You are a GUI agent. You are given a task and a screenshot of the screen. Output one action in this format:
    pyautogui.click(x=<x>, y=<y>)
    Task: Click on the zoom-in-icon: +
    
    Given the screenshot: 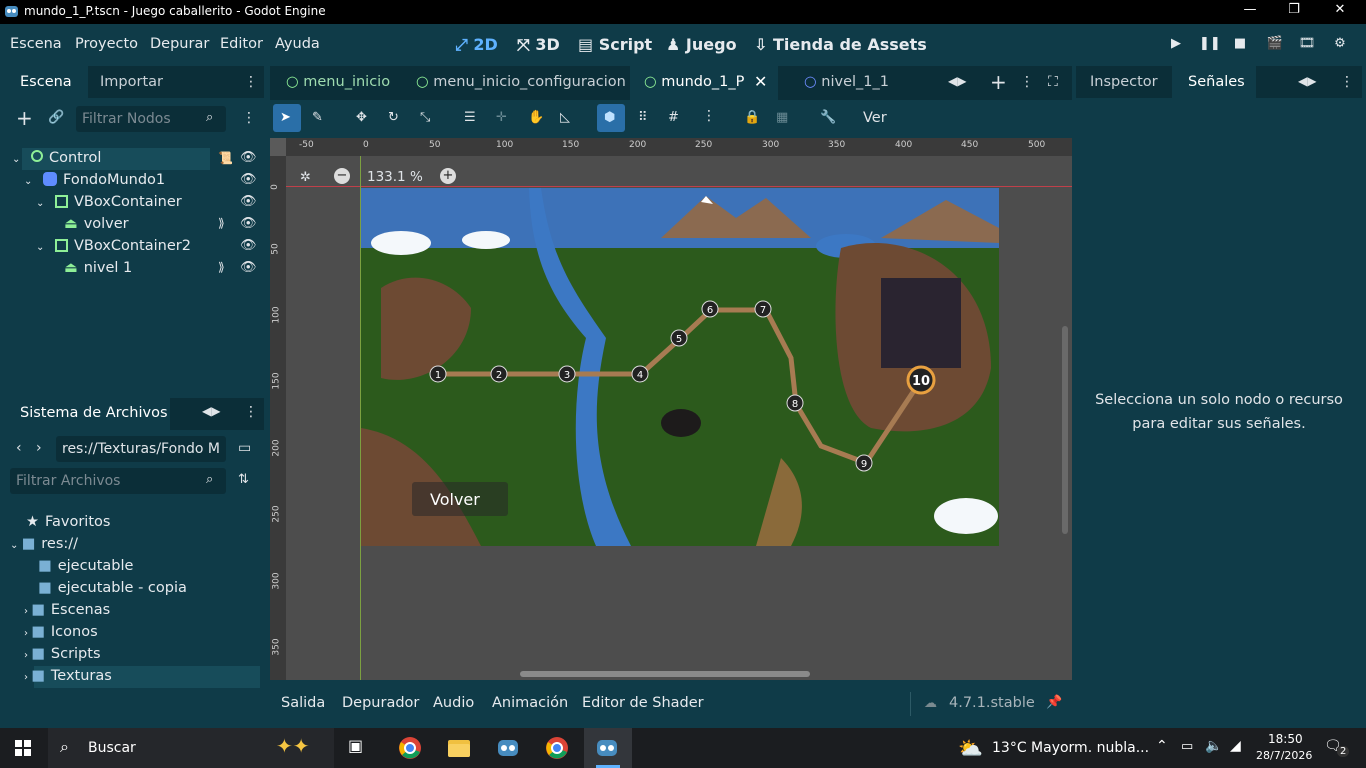 What is the action you would take?
    pyautogui.click(x=448, y=176)
    